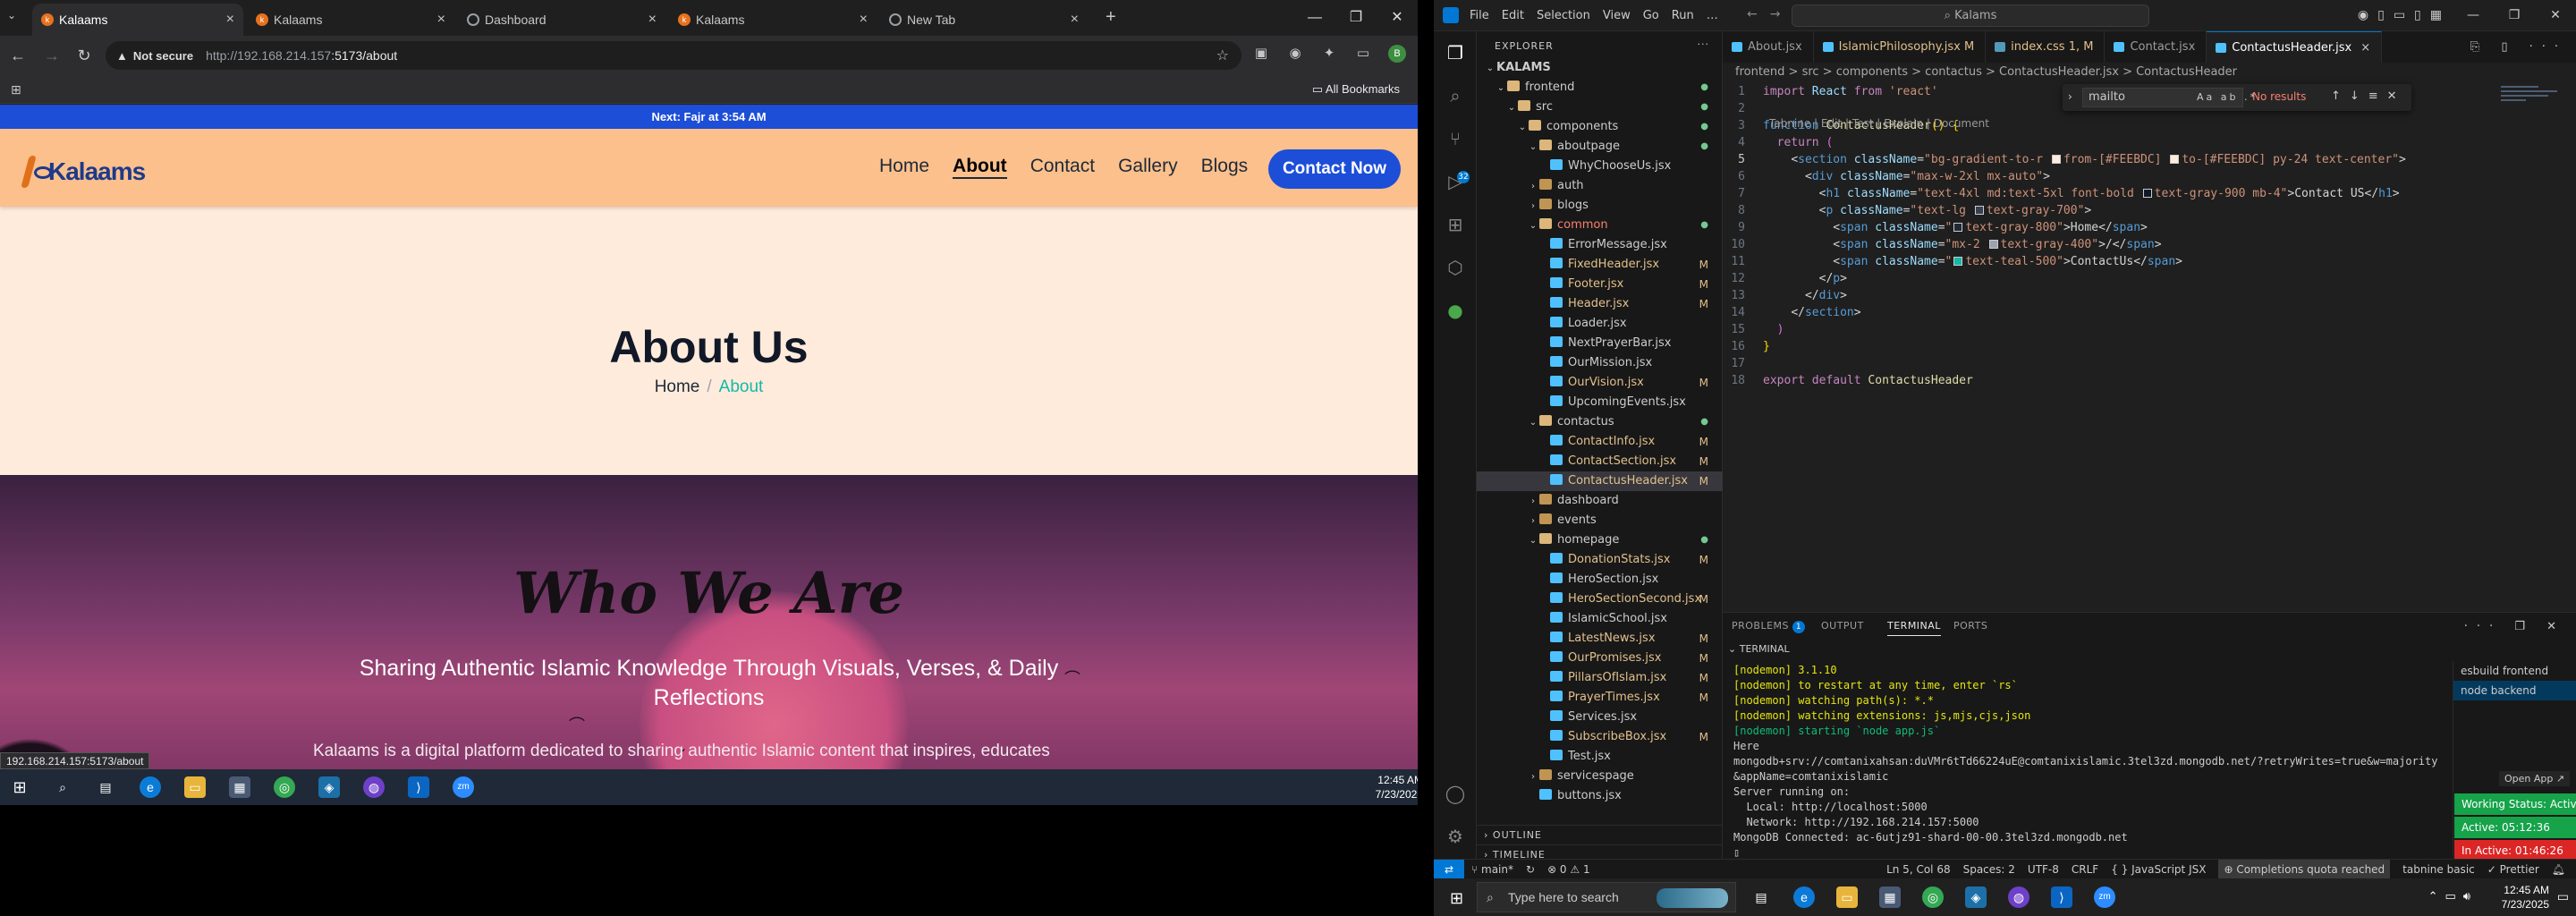 The height and width of the screenshot is (916, 2576). What do you see at coordinates (1600, 639) in the screenshot?
I see `tree-file: LatestNews.jsx M` at bounding box center [1600, 639].